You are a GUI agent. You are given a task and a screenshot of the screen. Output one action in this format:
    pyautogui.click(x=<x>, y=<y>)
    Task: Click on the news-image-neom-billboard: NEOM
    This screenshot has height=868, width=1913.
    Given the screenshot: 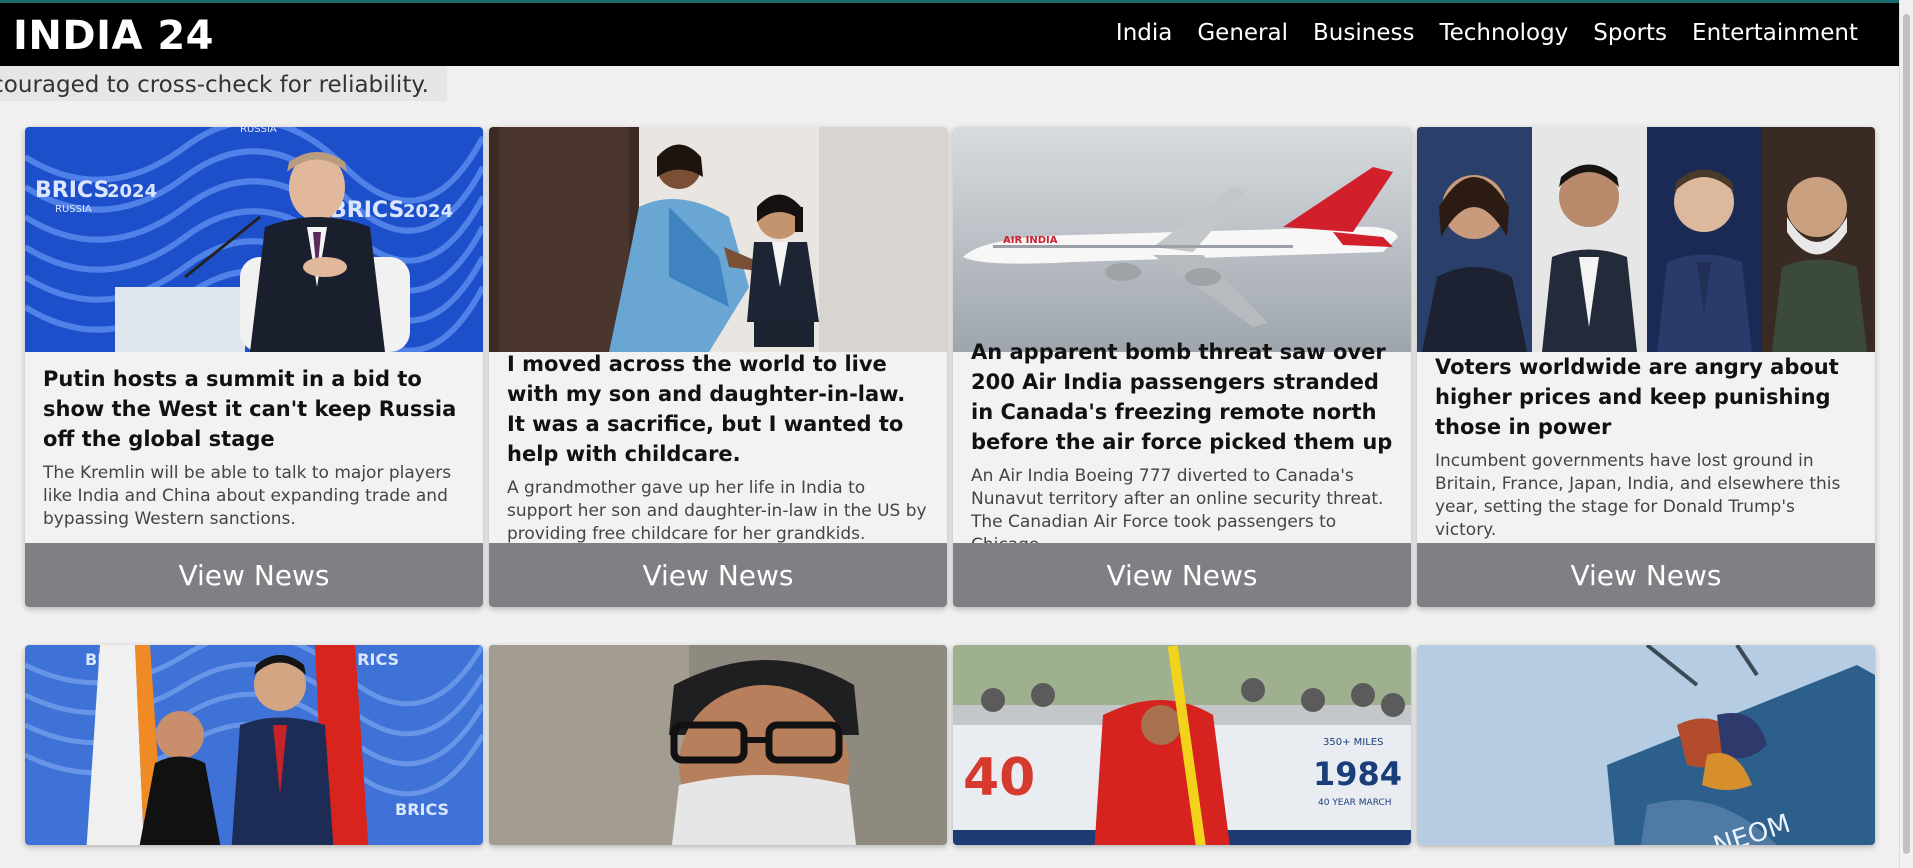 What is the action you would take?
    pyautogui.click(x=1646, y=745)
    